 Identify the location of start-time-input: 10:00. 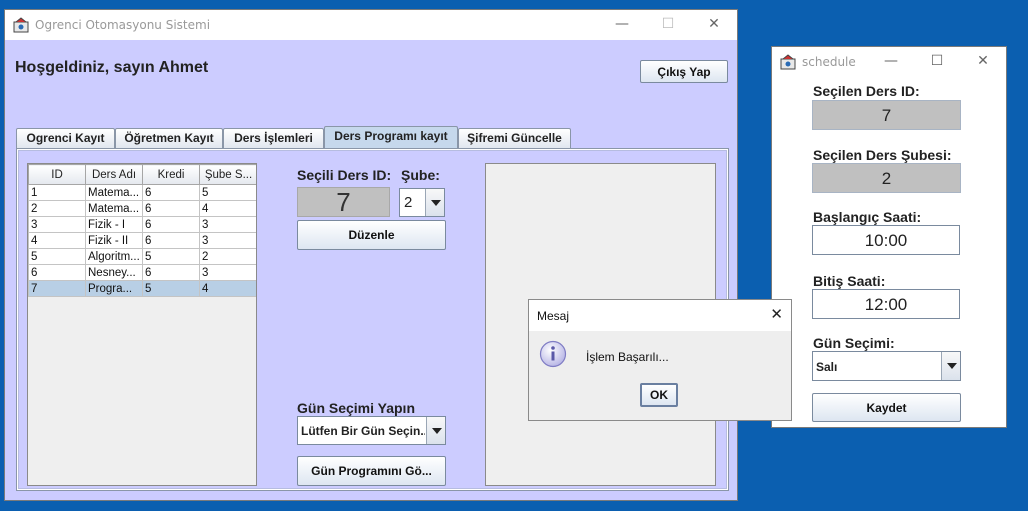
(886, 240).